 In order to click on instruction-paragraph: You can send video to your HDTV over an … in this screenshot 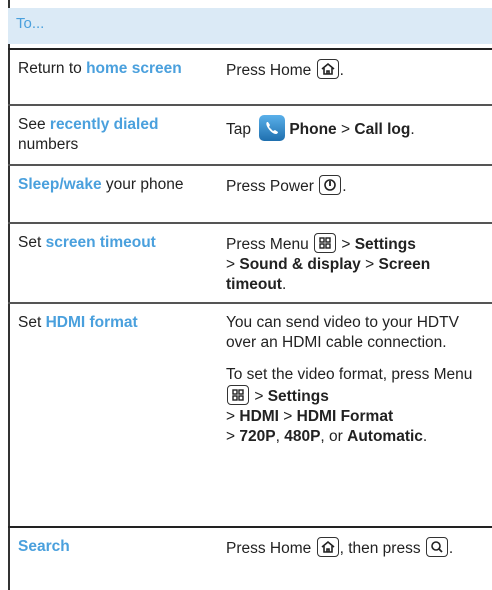, I will do `click(342, 332)`.